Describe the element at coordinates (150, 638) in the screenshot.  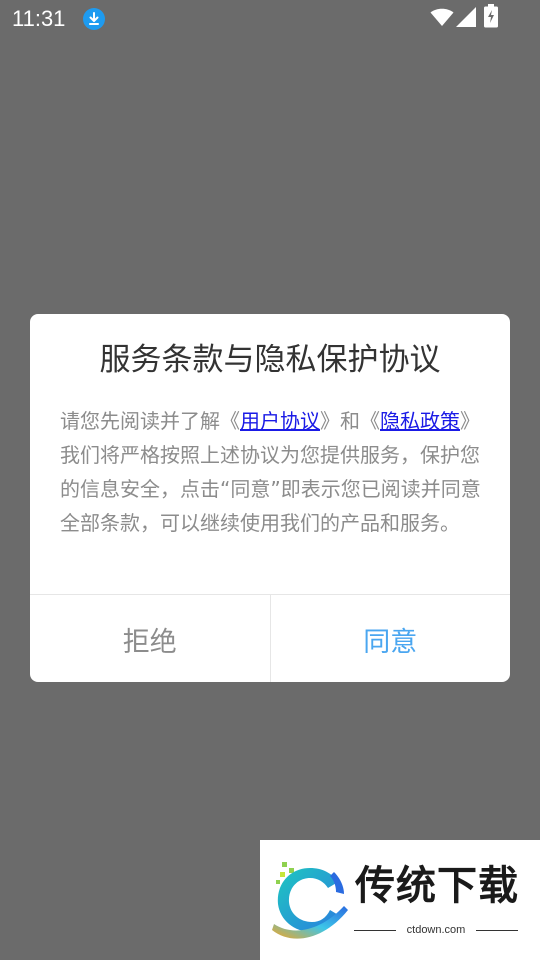
I see `reject-button: 拒绝` at that location.